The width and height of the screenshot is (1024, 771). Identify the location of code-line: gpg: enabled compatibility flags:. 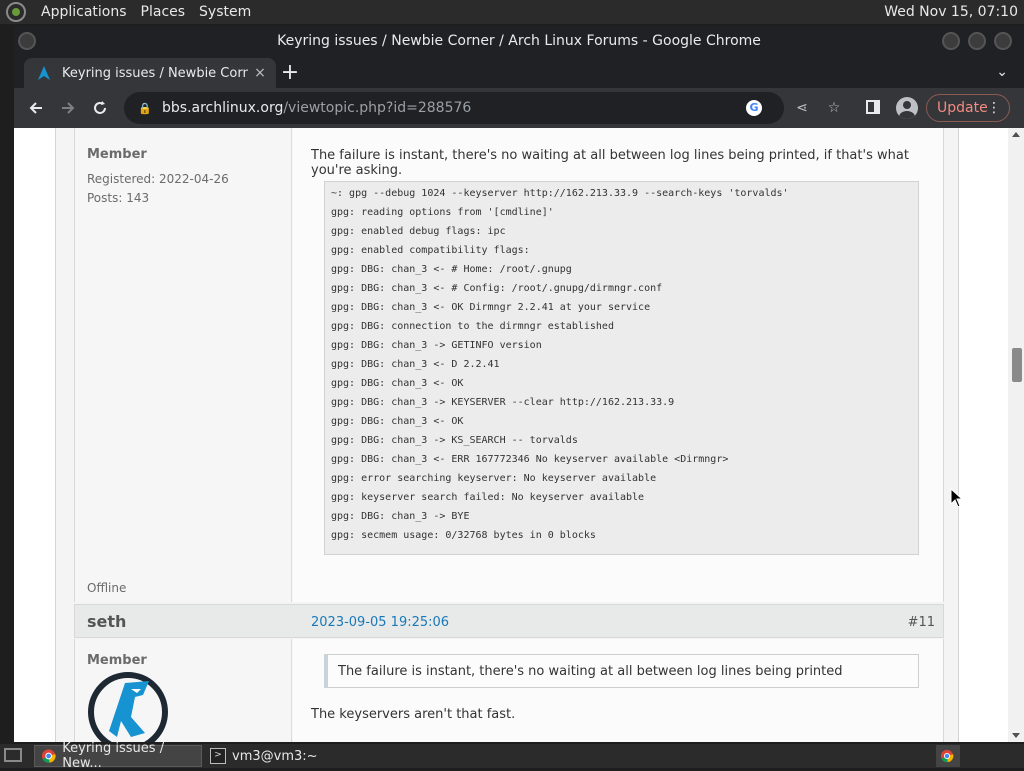
(430, 250).